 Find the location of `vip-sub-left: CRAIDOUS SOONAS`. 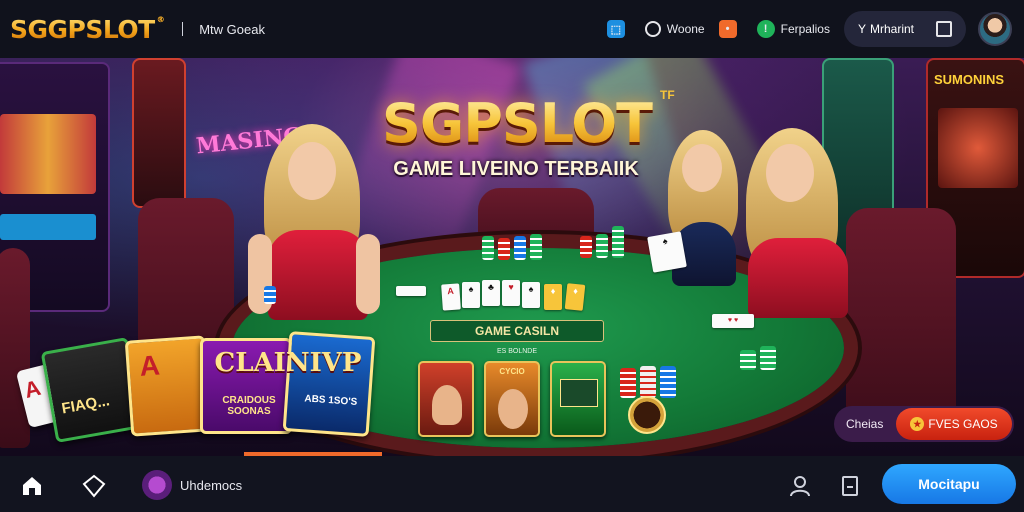

vip-sub-left: CRAIDOUS SOONAS is located at coordinates (249, 406).